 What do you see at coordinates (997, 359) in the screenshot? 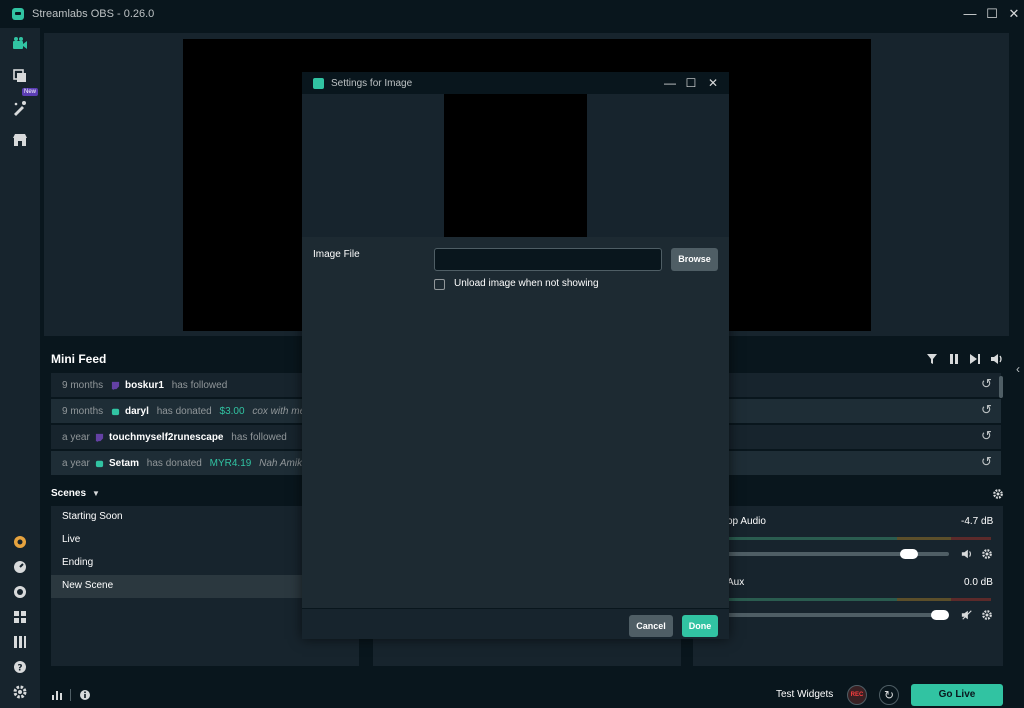
I see `volume-icon` at bounding box center [997, 359].